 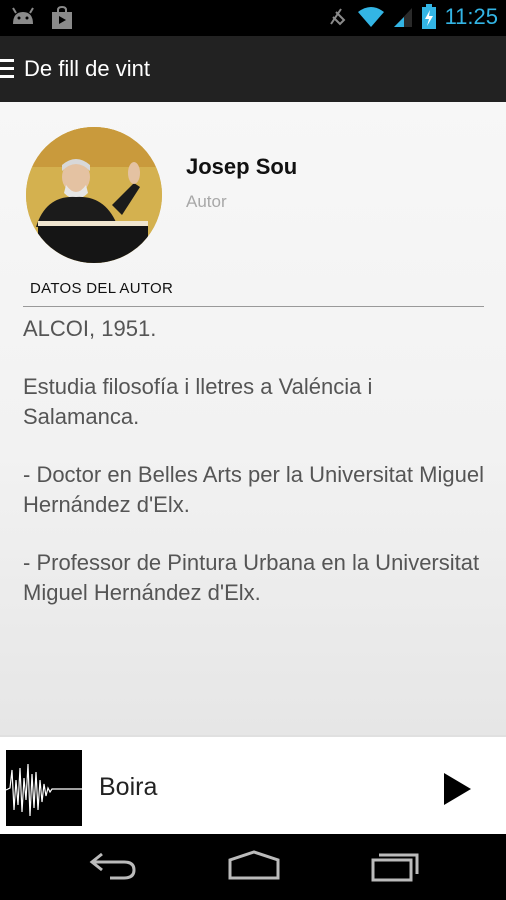 What do you see at coordinates (242, 166) in the screenshot?
I see `author-name: Josep Sou` at bounding box center [242, 166].